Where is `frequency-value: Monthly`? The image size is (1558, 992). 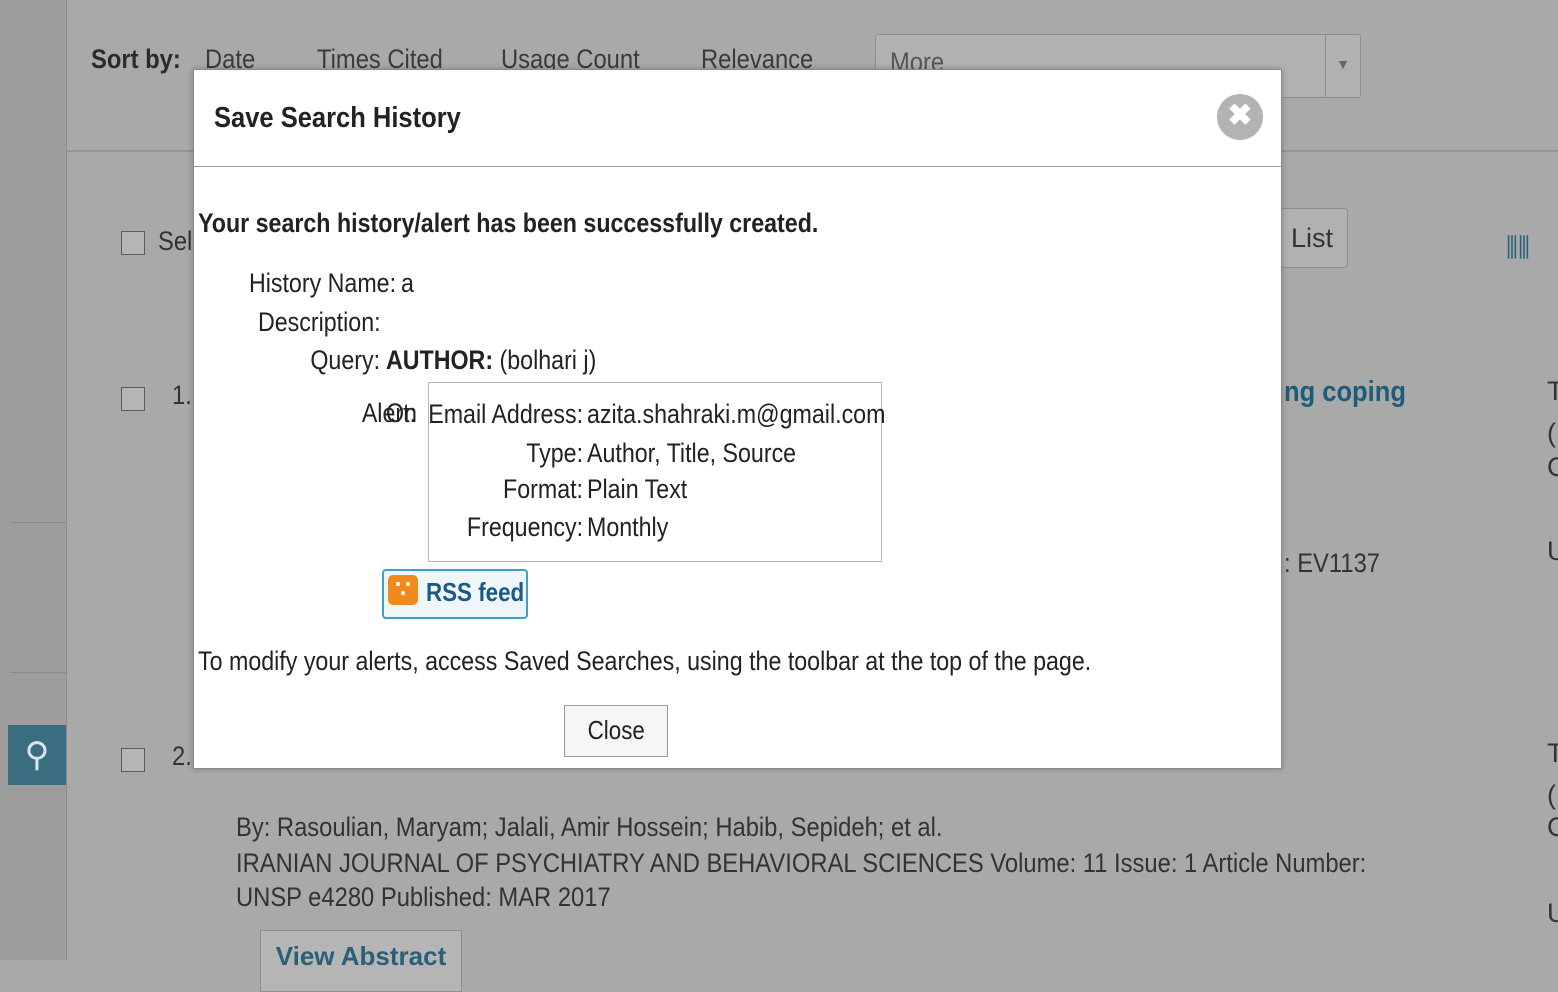 frequency-value: Monthly is located at coordinates (628, 527).